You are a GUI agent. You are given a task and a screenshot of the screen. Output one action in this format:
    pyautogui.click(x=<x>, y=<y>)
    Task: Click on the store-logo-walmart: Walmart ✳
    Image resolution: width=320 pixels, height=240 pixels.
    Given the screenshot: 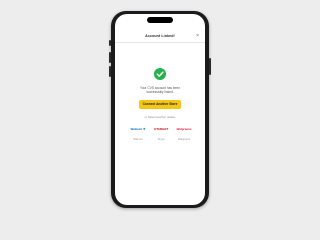 What is the action you would take?
    pyautogui.click(x=138, y=129)
    